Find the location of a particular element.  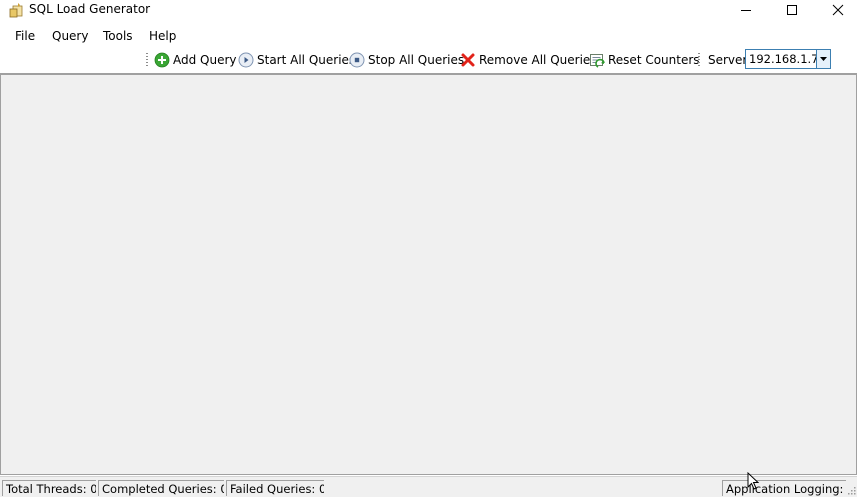

minimize-button is located at coordinates (746, 10).